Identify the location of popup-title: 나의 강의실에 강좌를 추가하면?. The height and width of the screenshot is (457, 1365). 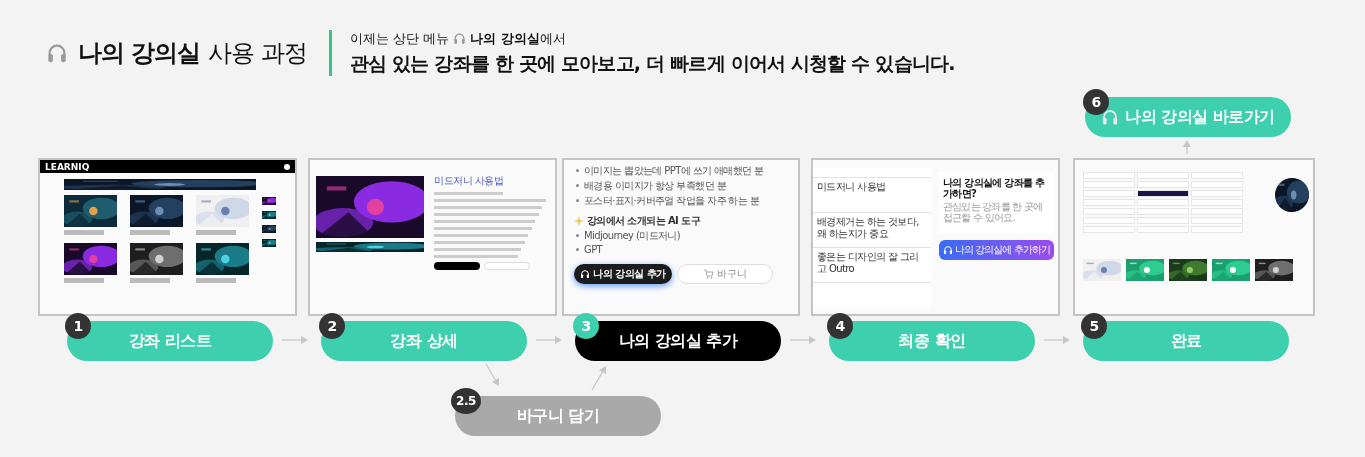
(994, 188).